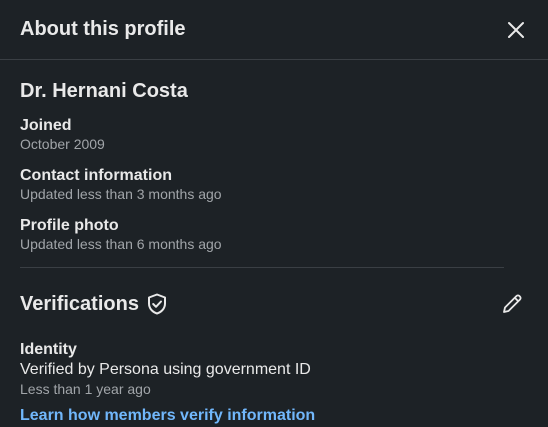 This screenshot has width=548, height=427. I want to click on pencil-icon, so click(512, 303).